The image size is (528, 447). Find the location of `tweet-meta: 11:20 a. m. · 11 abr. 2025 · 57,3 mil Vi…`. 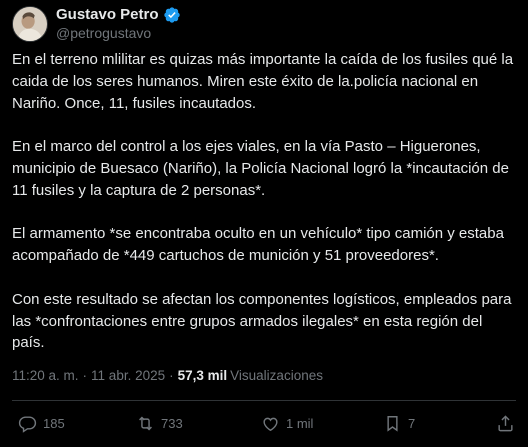

tweet-meta: 11:20 a. m. · 11 abr. 2025 · 57,3 mil Vi… is located at coordinates (167, 375).